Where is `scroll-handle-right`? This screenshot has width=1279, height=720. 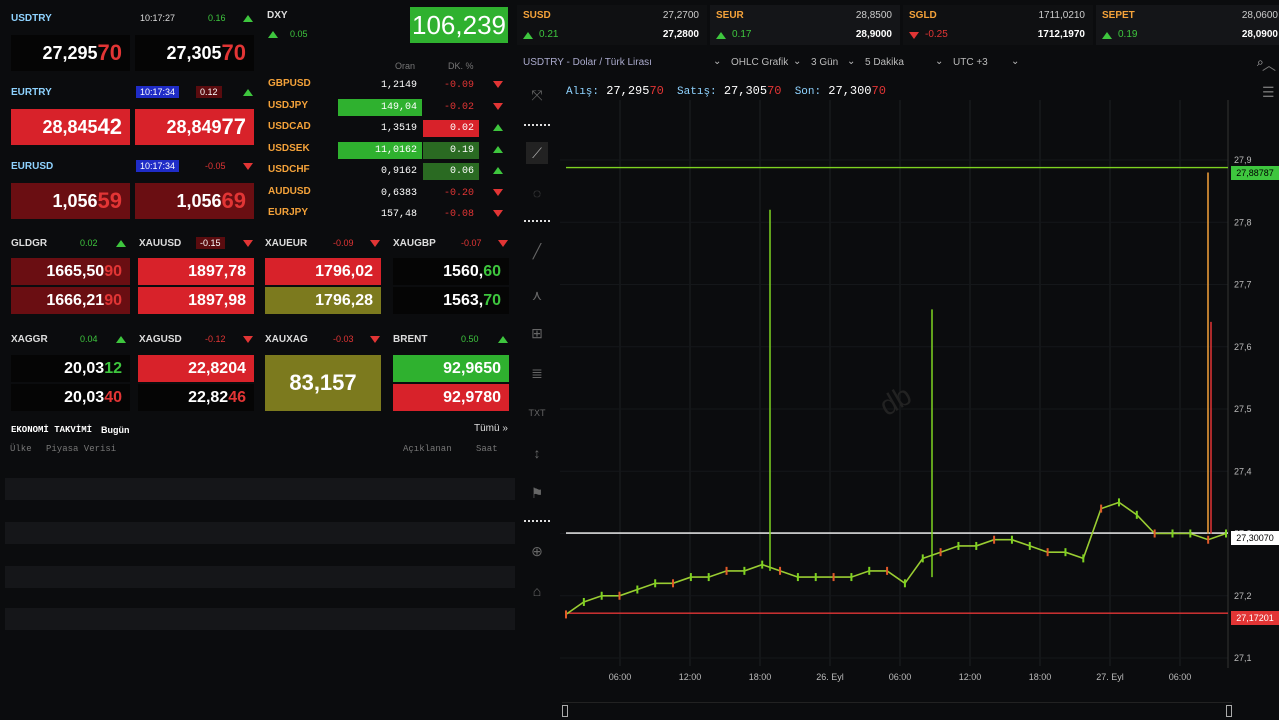 scroll-handle-right is located at coordinates (1229, 711).